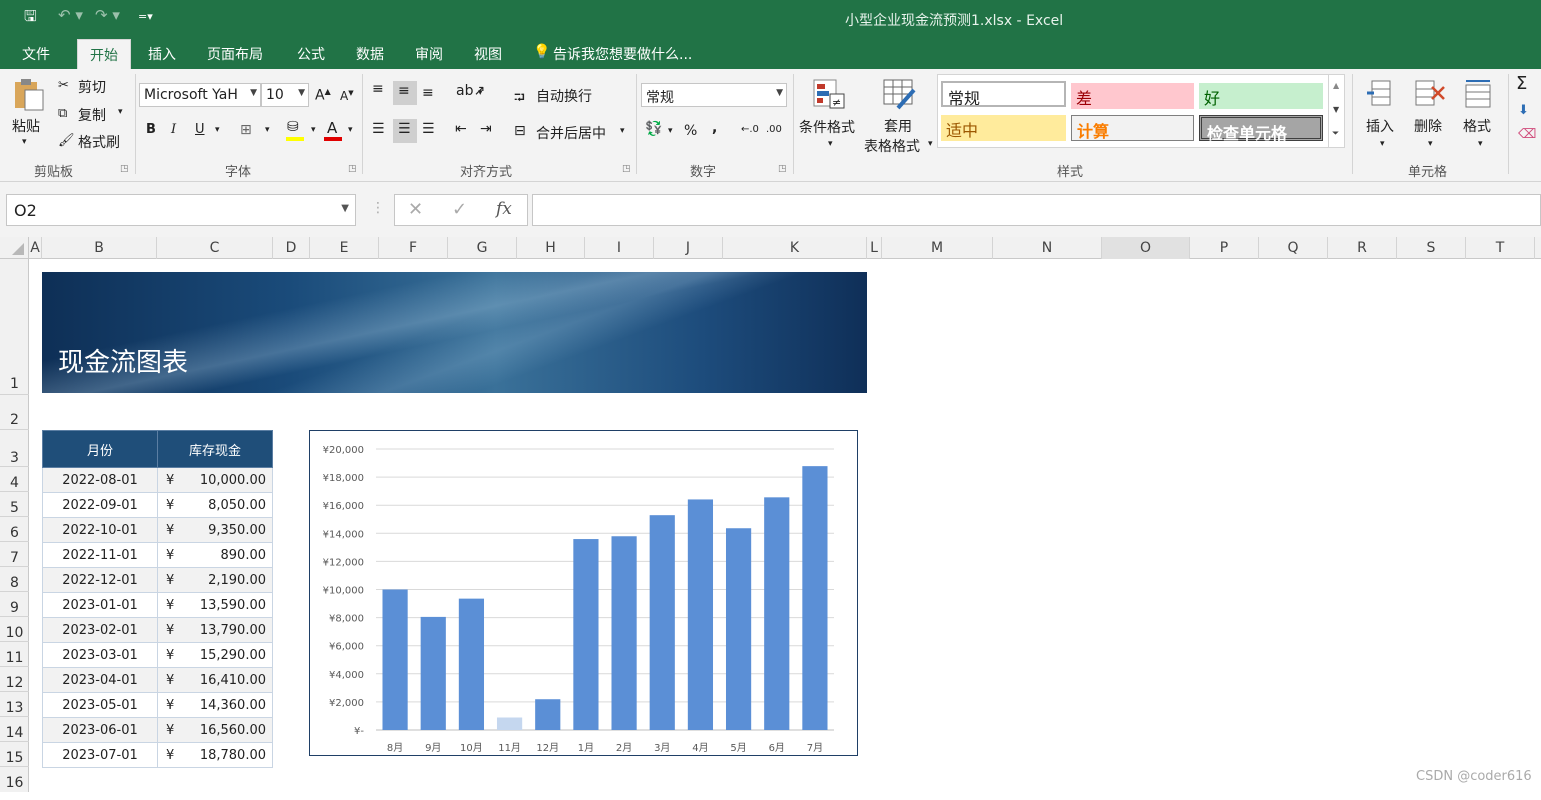  I want to click on name-box: O2 ▼, so click(181, 210).